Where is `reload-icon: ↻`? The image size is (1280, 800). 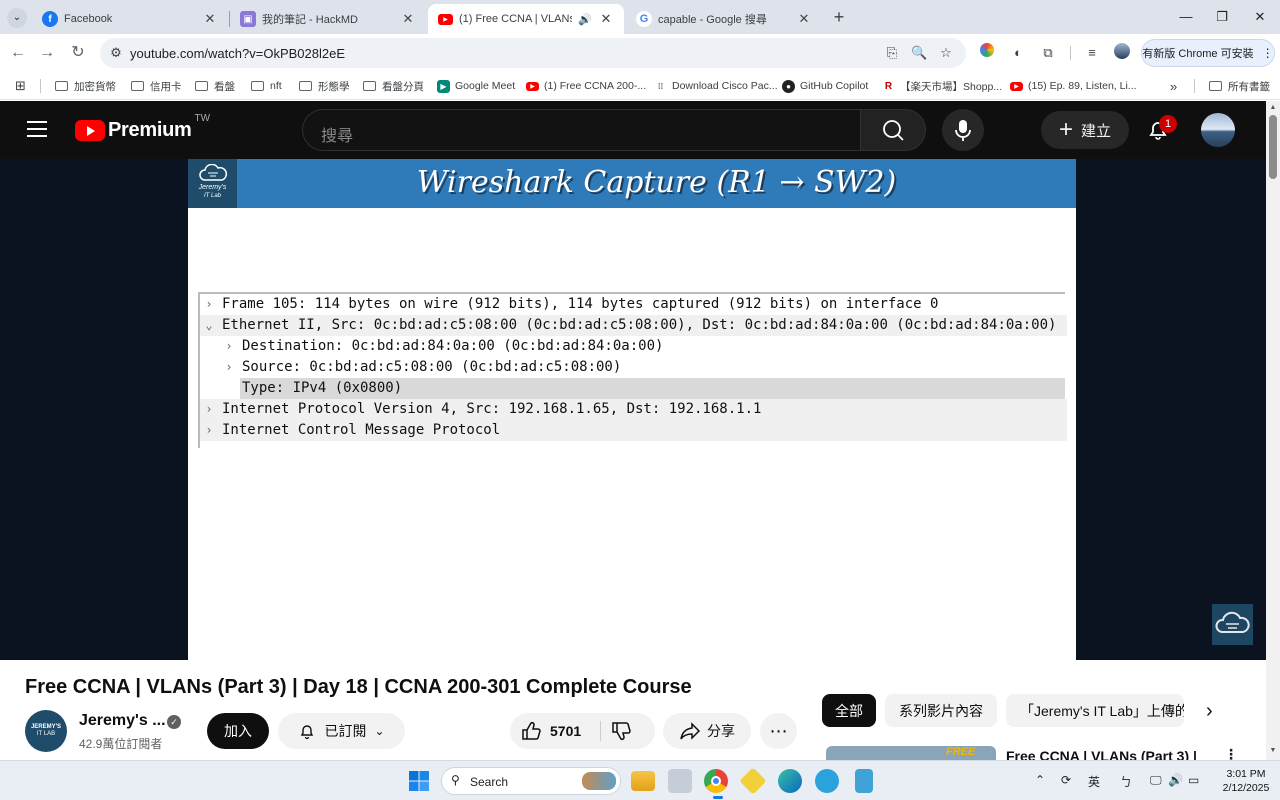 reload-icon: ↻ is located at coordinates (78, 53).